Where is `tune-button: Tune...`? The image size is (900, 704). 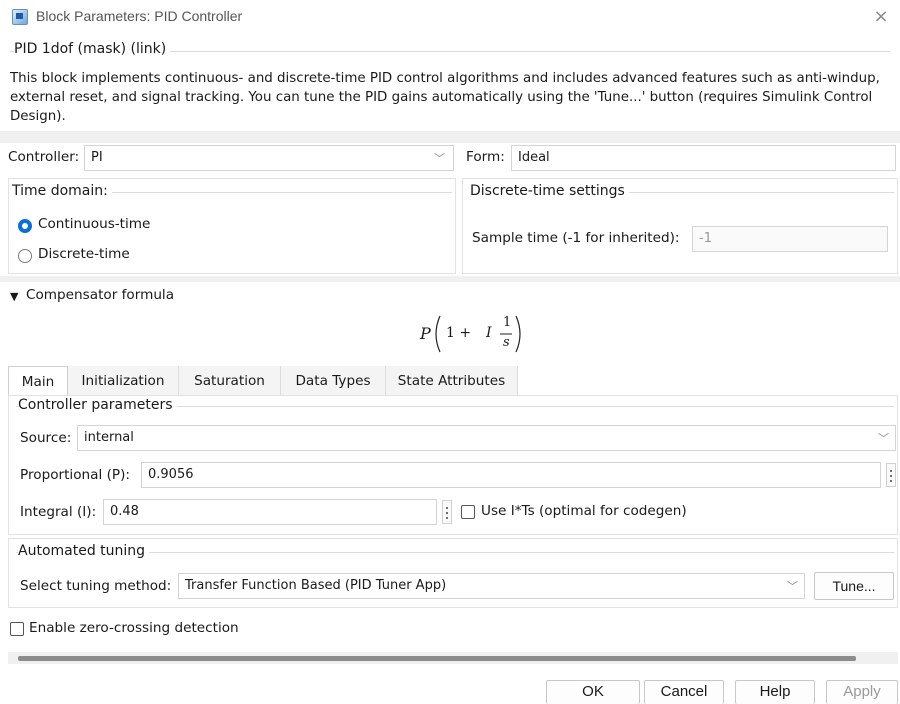 tune-button: Tune... is located at coordinates (854, 586).